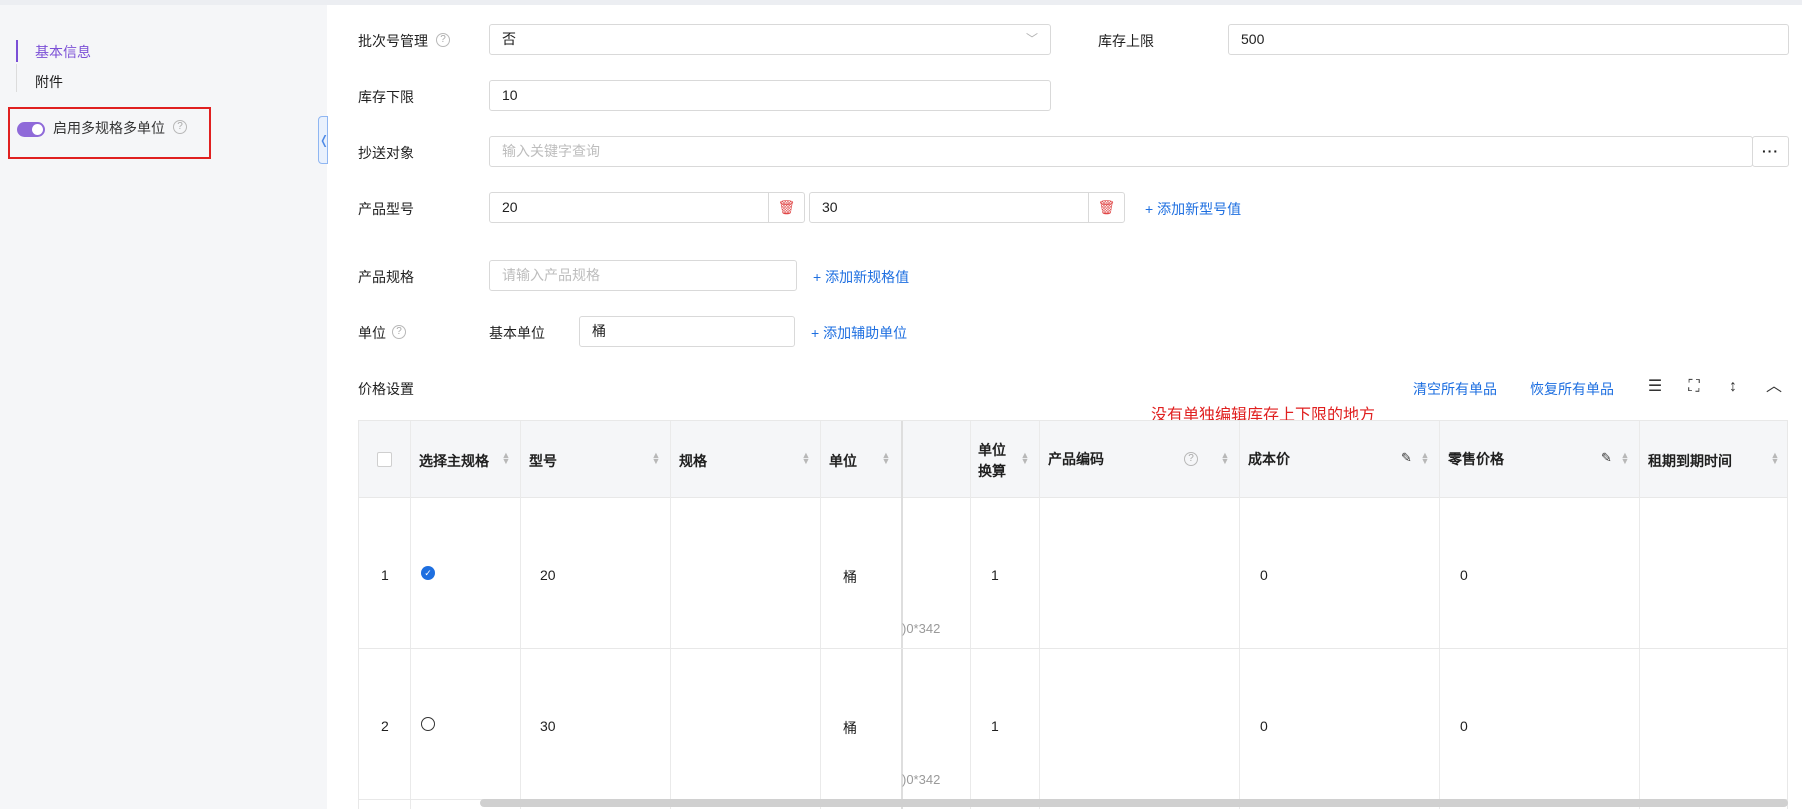  Describe the element at coordinates (517, 333) in the screenshot. I see `base-unit-label: 基本单位` at that location.